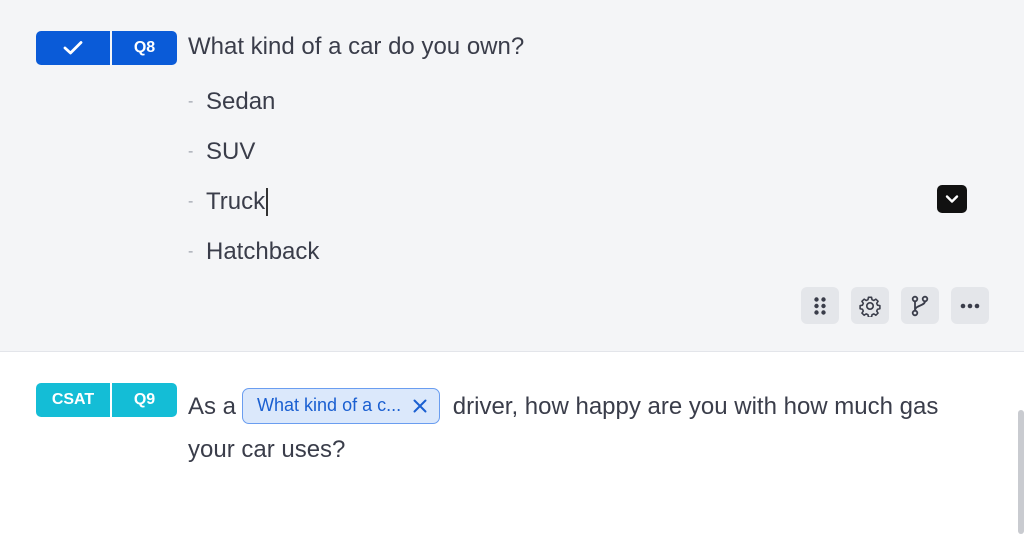 The image size is (1024, 534). I want to click on option-label: Sedan, so click(240, 102).